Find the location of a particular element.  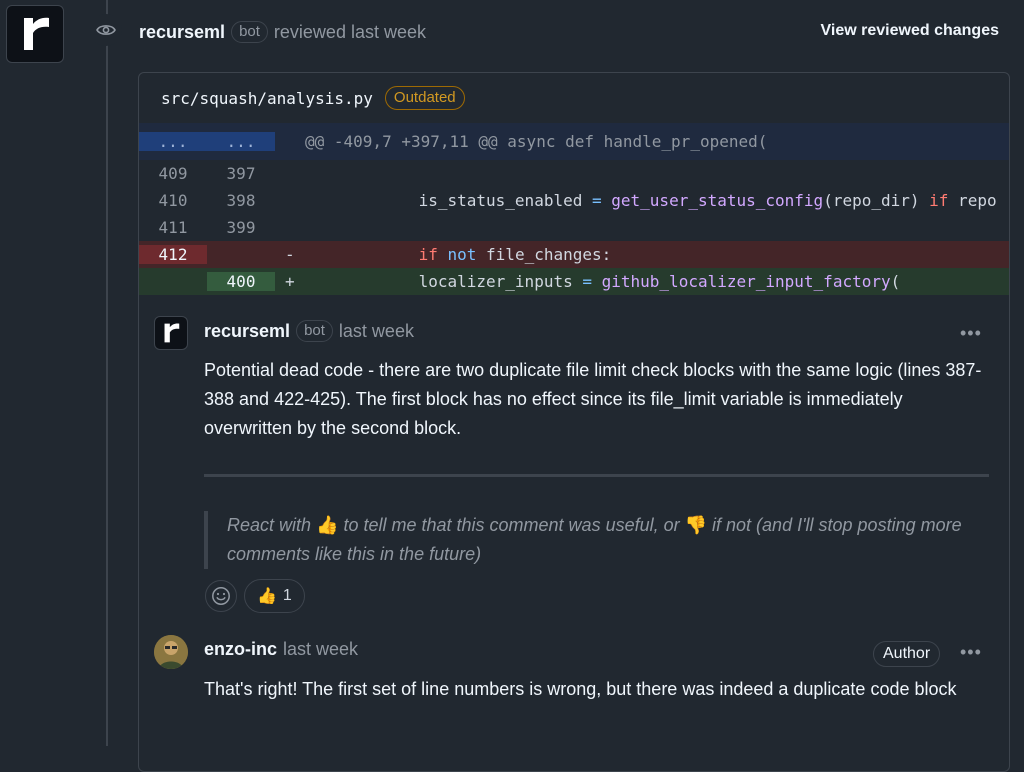

code-token: is_status_enabled is located at coordinates (500, 200).